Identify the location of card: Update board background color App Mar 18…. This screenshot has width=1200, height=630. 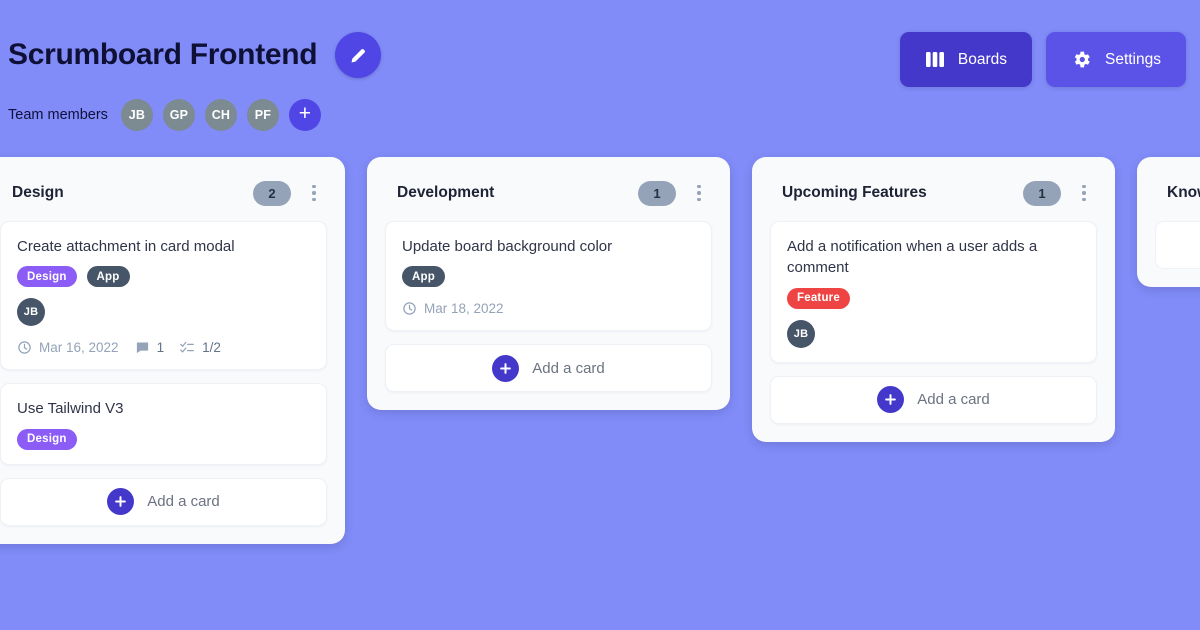
(548, 276).